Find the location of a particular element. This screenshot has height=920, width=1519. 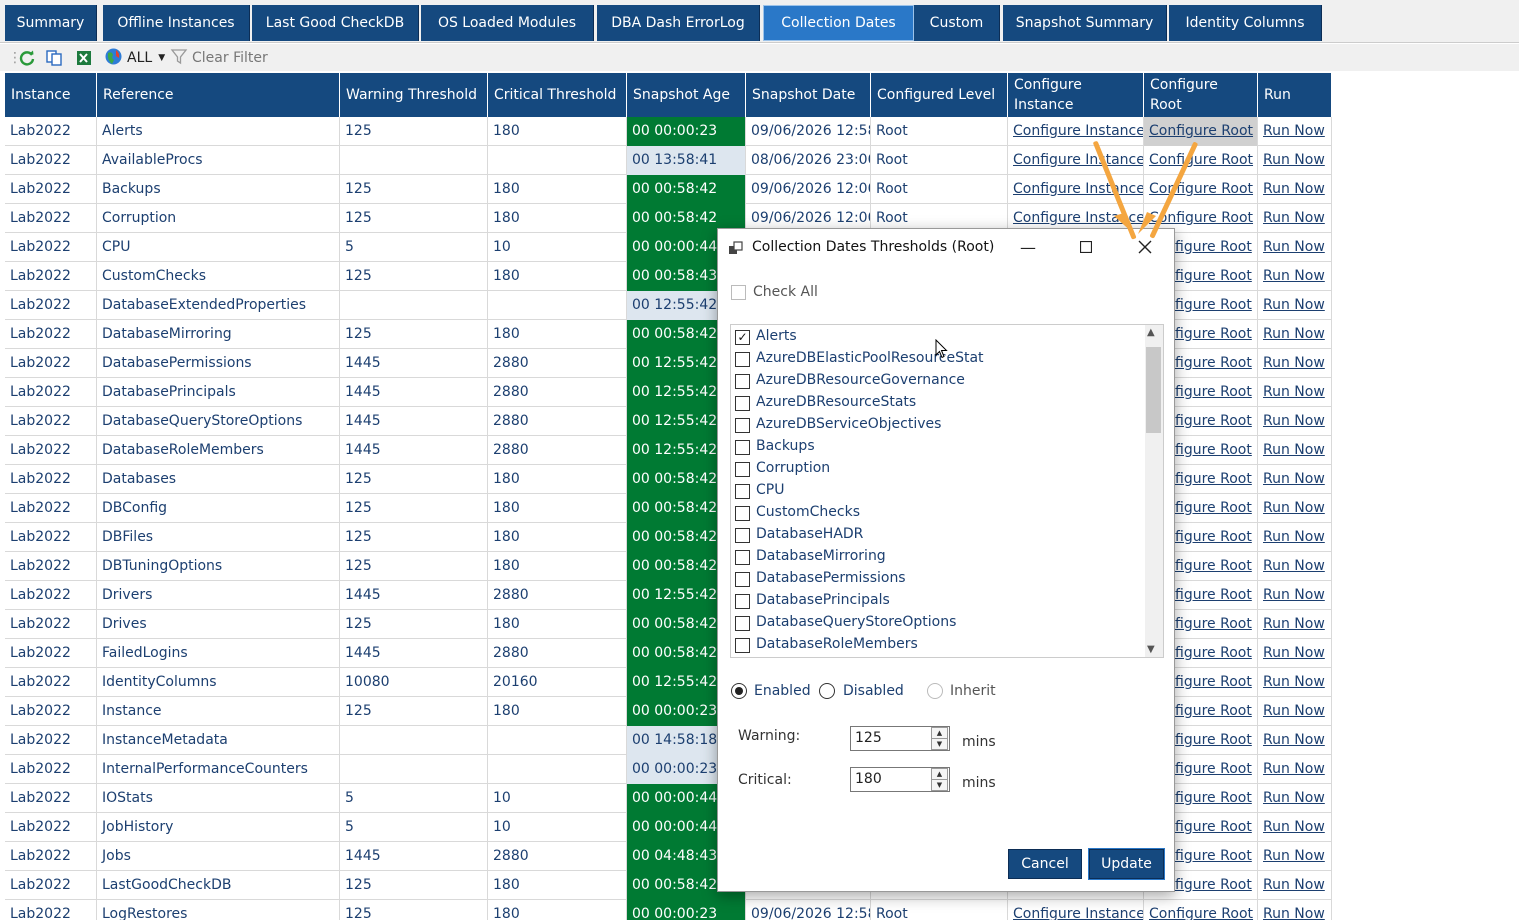

column-header: Critical Threshold is located at coordinates (557, 95).